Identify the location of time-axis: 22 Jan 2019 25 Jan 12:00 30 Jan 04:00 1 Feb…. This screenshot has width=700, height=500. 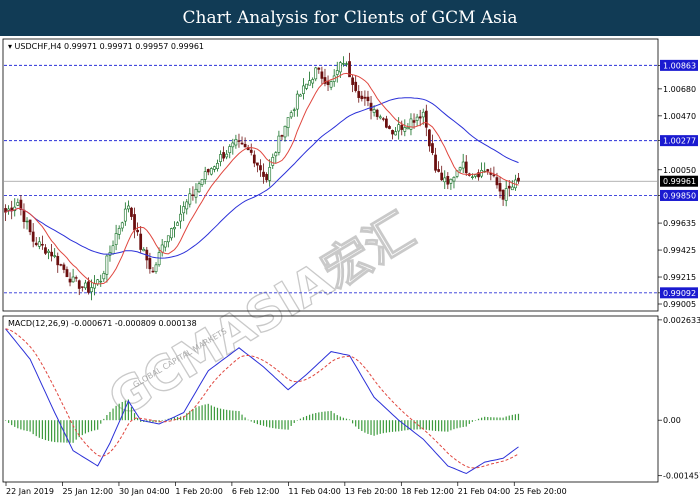
(286, 489).